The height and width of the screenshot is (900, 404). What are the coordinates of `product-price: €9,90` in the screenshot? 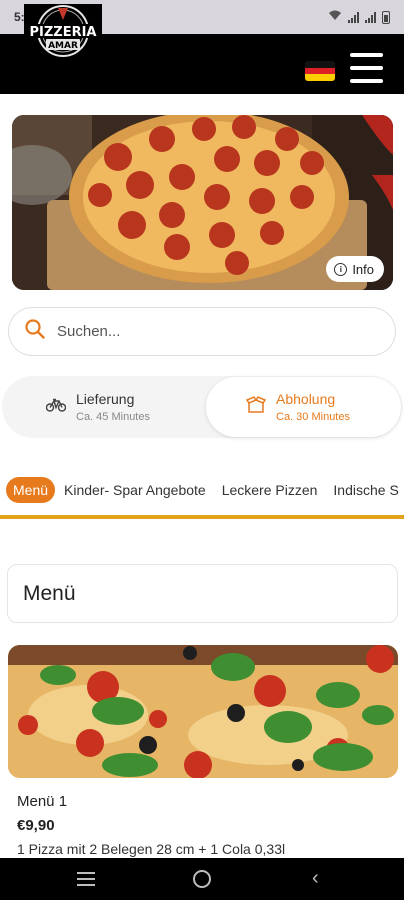 It's located at (36, 825).